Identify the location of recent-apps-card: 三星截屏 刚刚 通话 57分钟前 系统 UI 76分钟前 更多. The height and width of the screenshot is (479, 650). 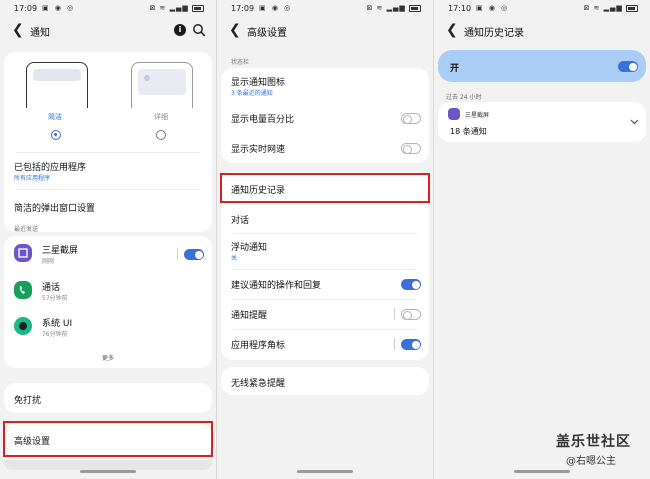
(108, 302).